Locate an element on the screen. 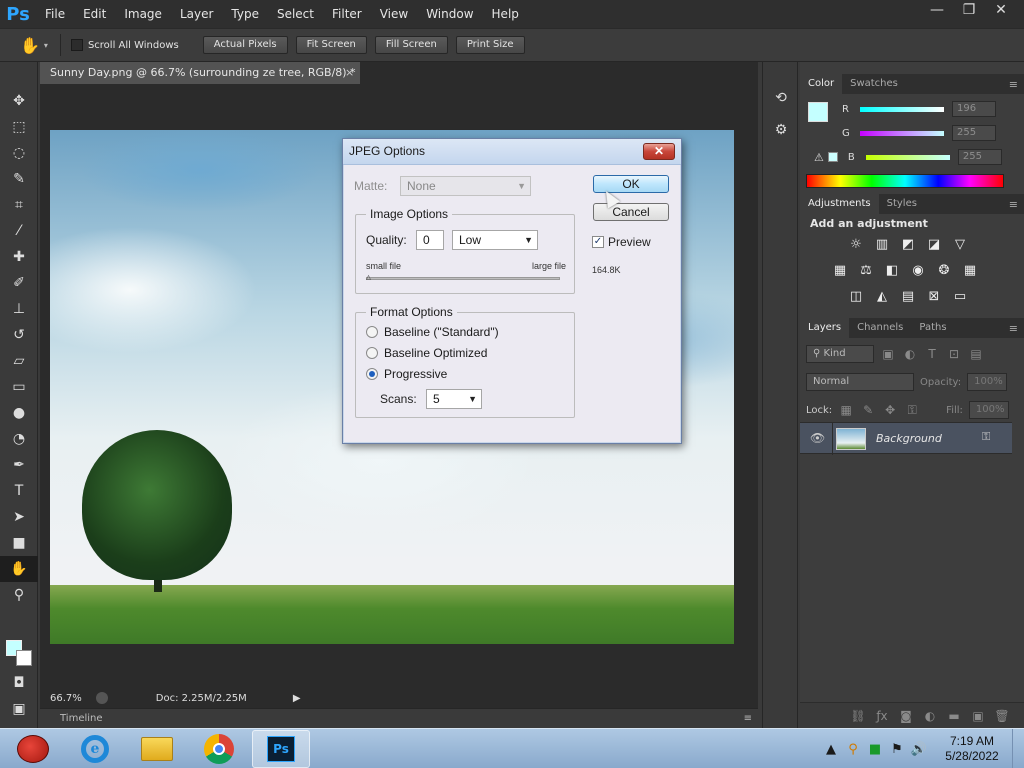 Image resolution: width=1024 pixels, height=768 pixels. filter-shape-icon: ⊡ is located at coordinates (954, 354).